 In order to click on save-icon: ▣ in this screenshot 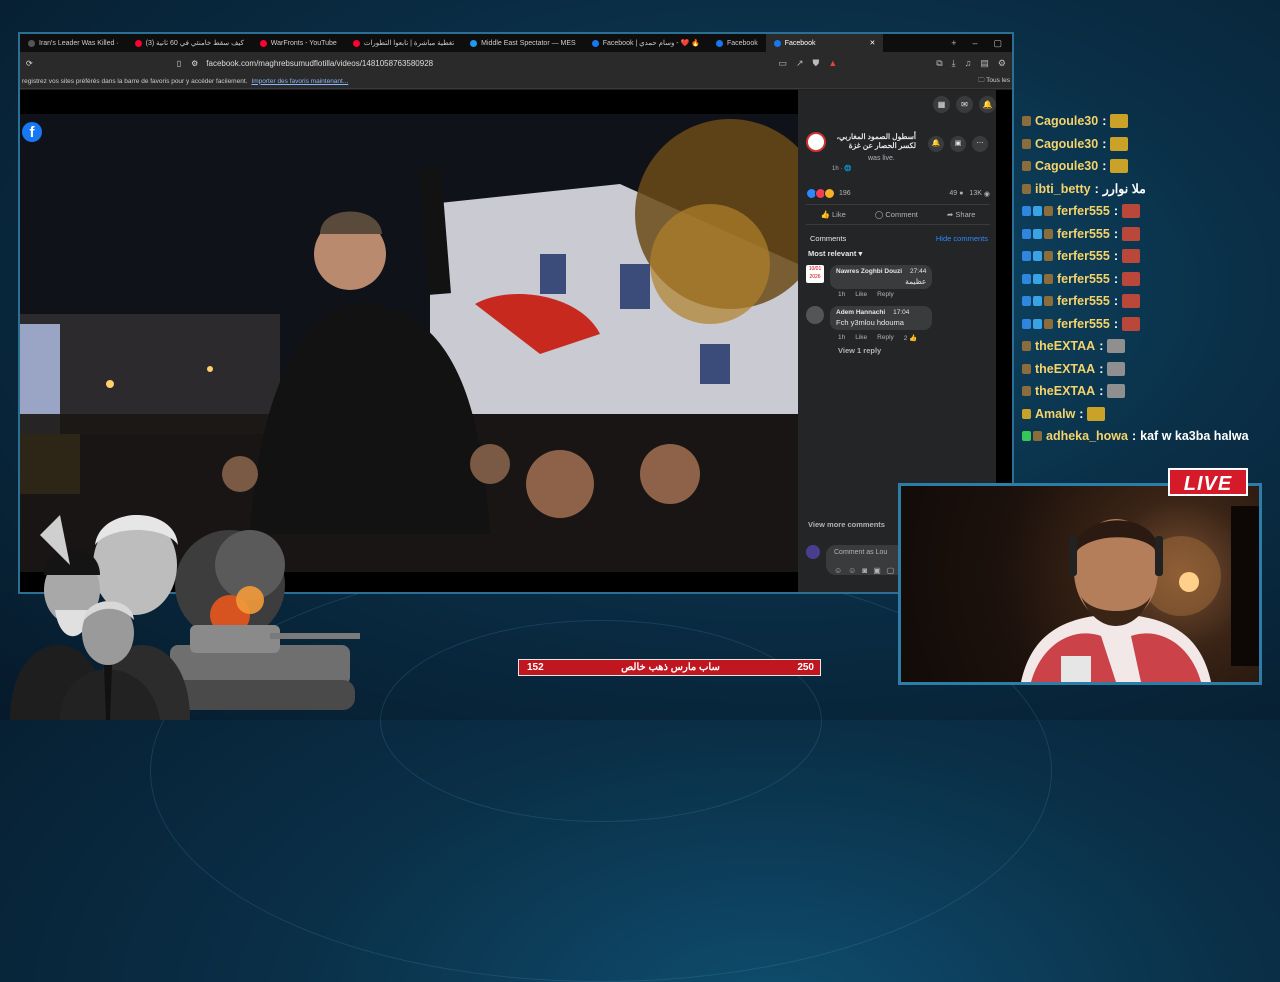, I will do `click(958, 144)`.